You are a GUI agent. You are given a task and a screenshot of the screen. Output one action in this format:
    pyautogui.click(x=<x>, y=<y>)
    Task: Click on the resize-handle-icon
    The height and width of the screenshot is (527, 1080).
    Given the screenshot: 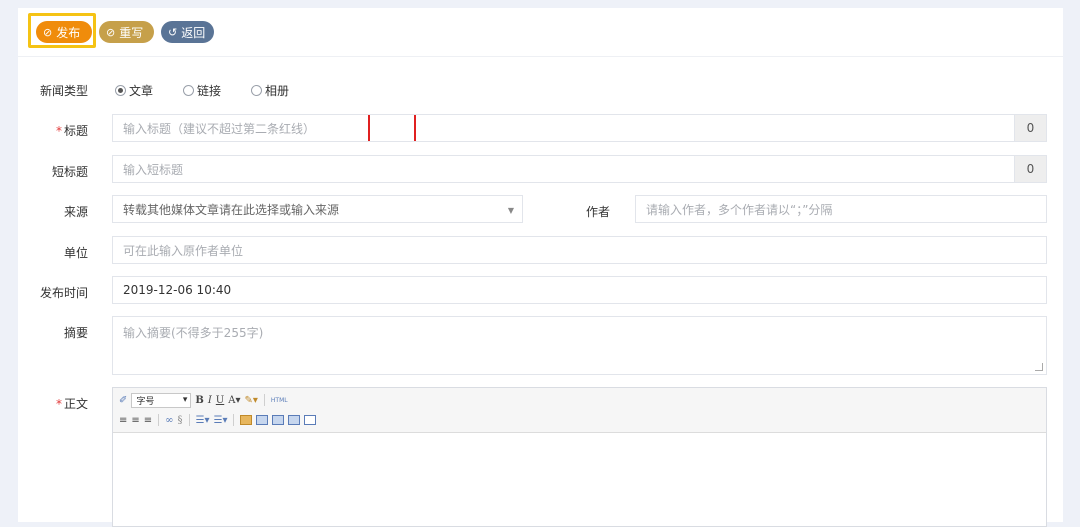 What is the action you would take?
    pyautogui.click(x=1039, y=367)
    